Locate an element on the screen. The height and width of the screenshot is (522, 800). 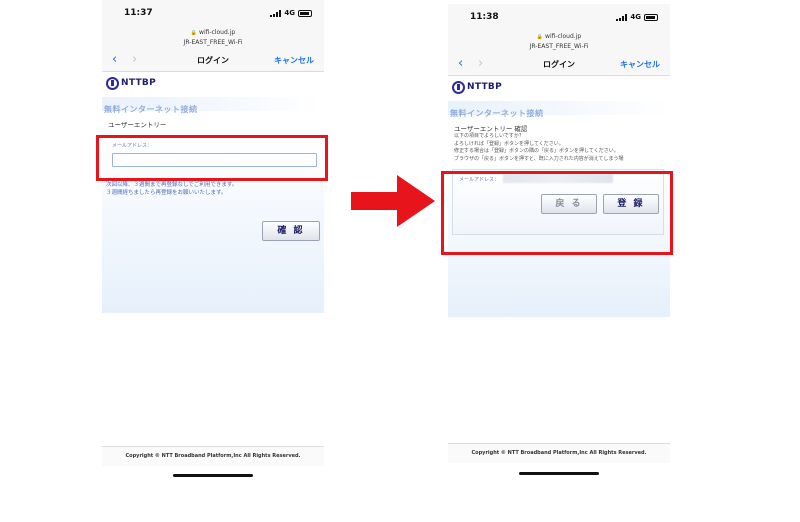
highlight-confirm-card is located at coordinates (557, 213).